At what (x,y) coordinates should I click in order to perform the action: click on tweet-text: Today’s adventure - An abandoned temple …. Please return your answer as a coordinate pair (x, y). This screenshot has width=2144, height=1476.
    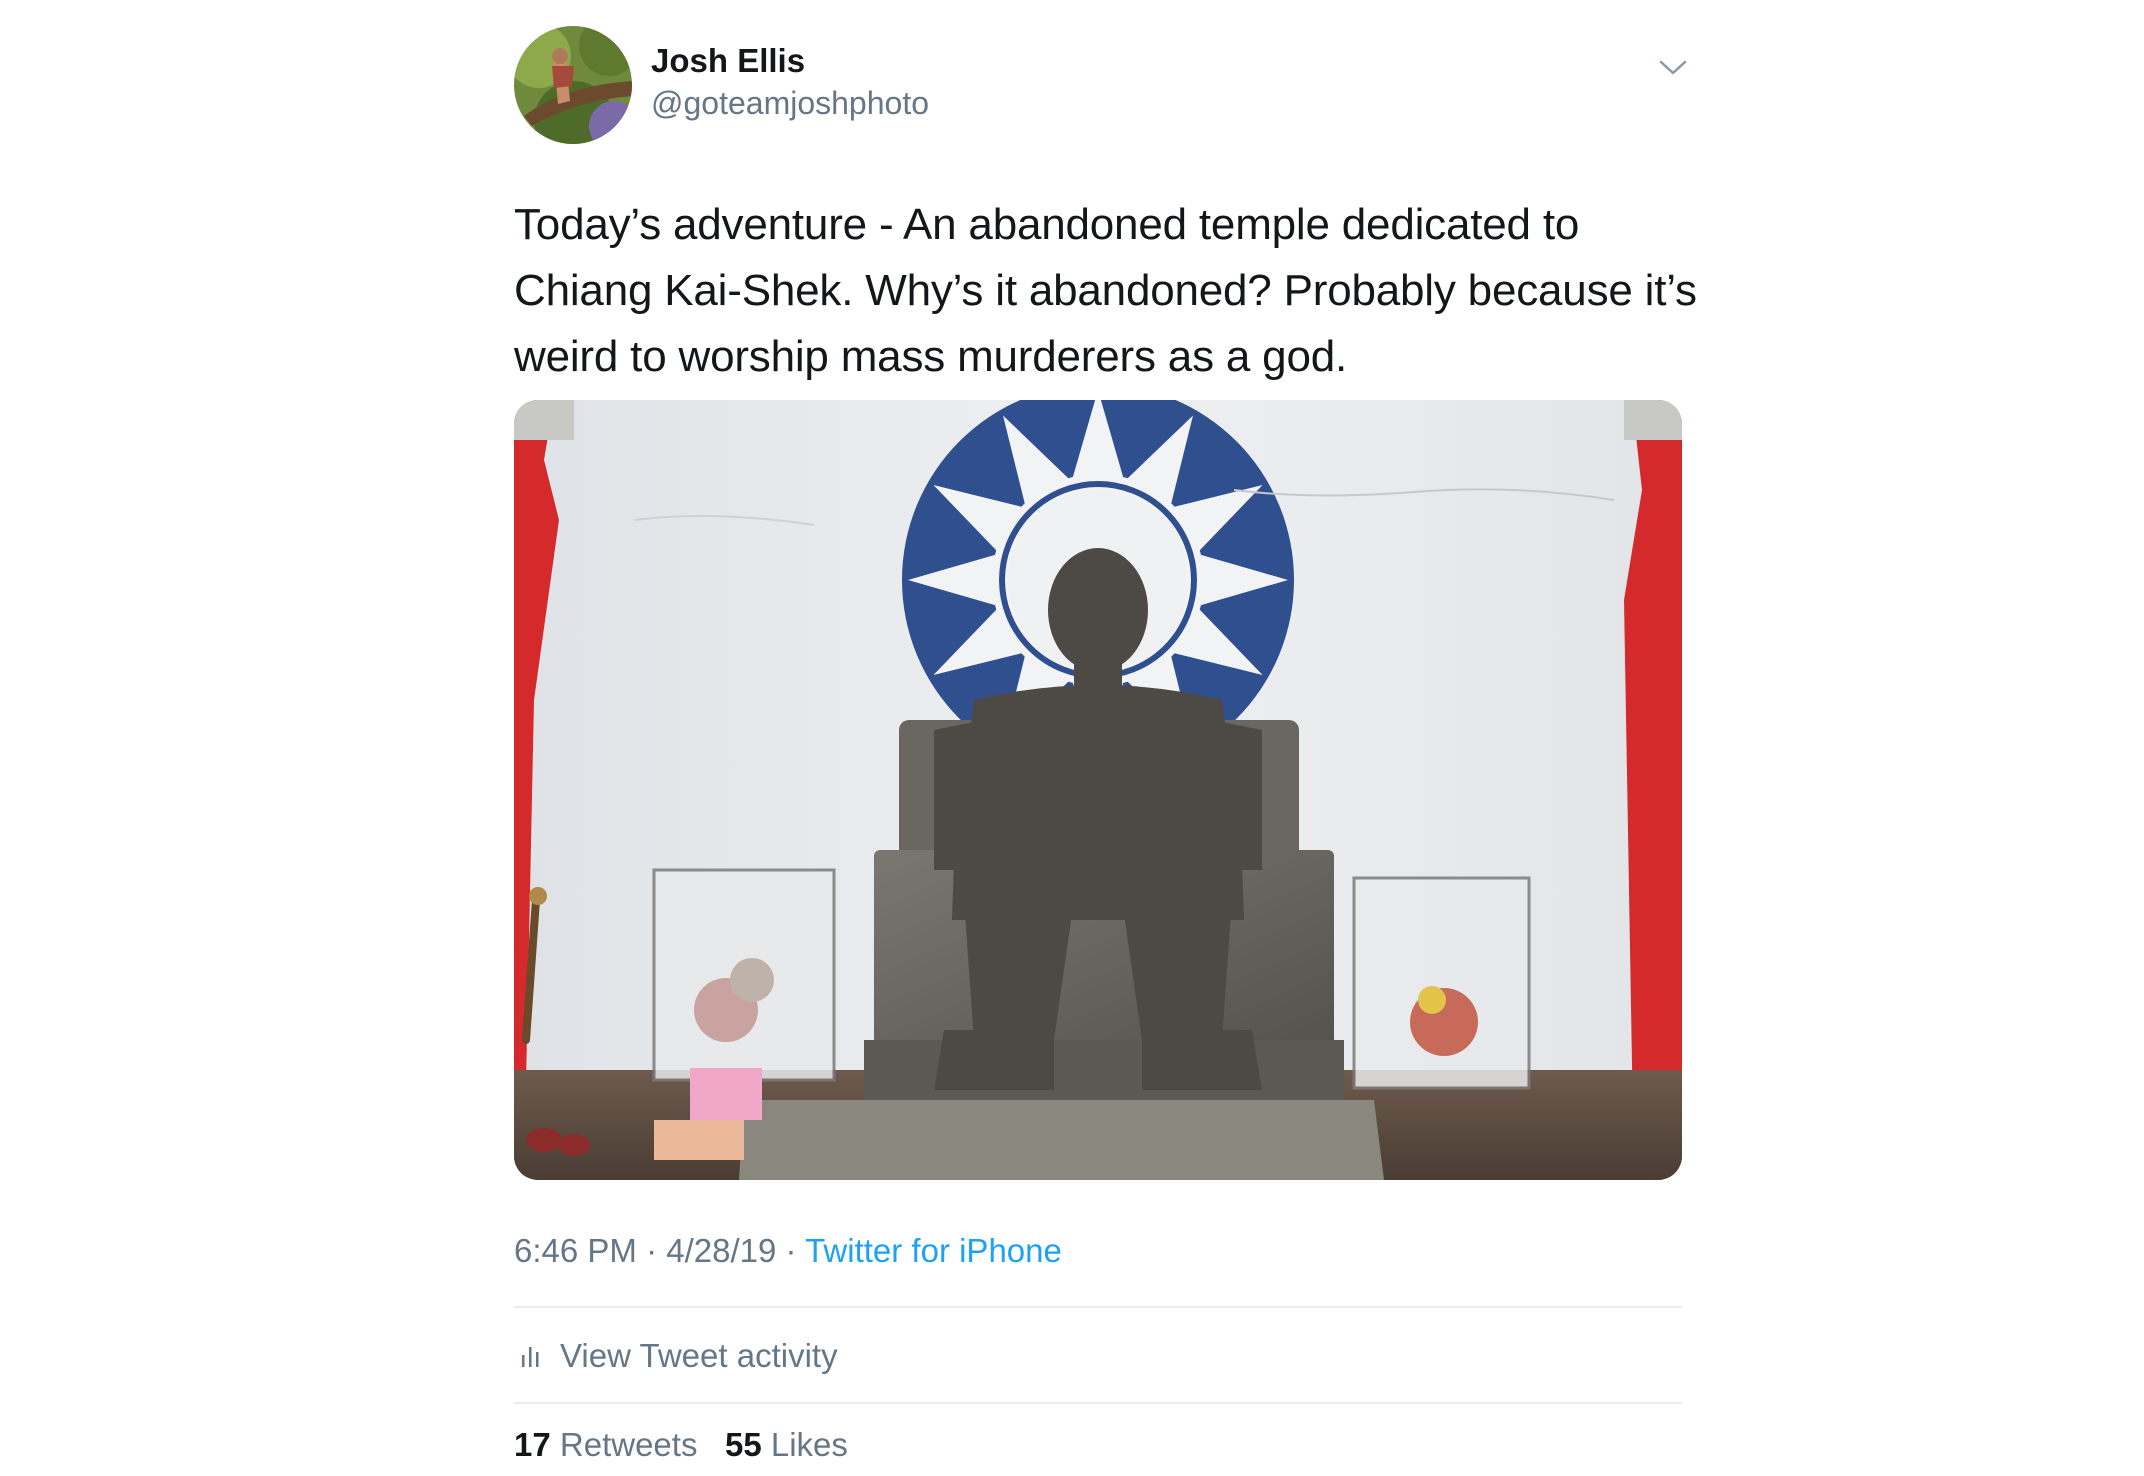
    Looking at the image, I should click on (1105, 291).